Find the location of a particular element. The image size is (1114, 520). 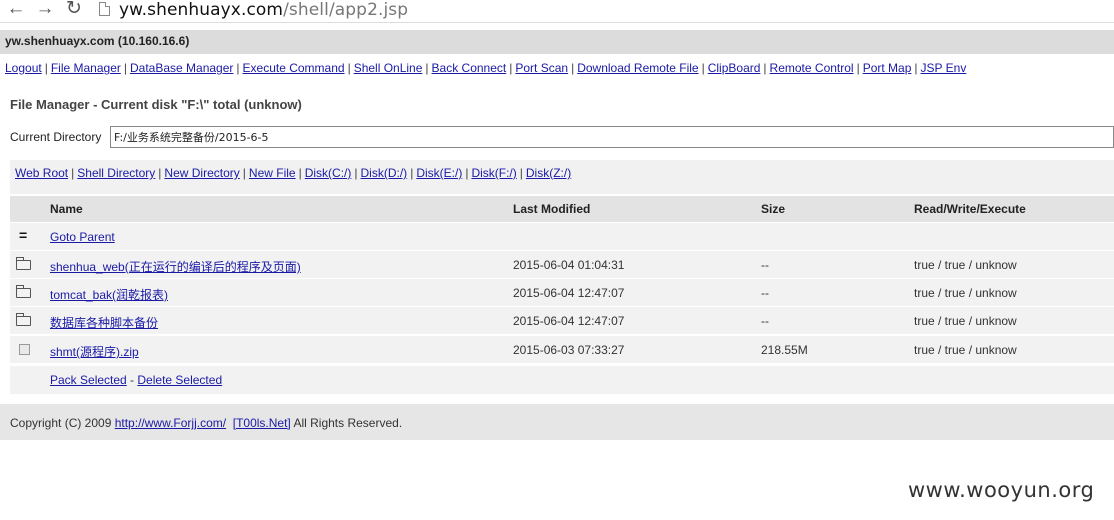

selection-actions: Pack Selected - Delete Selected is located at coordinates (562, 380).